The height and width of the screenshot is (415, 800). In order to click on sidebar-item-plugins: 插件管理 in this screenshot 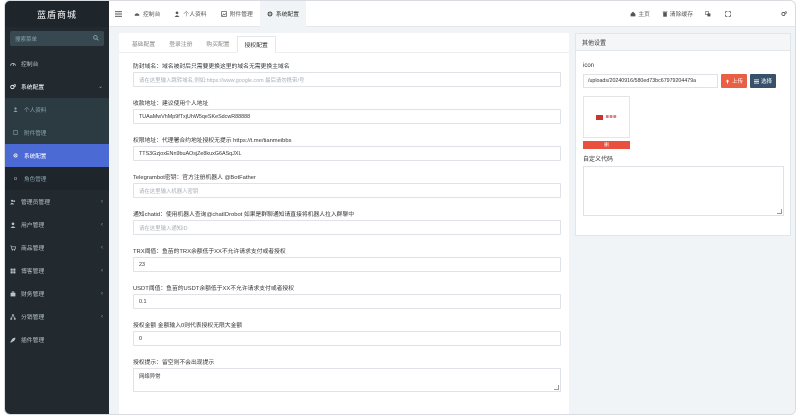, I will do `click(57, 339)`.